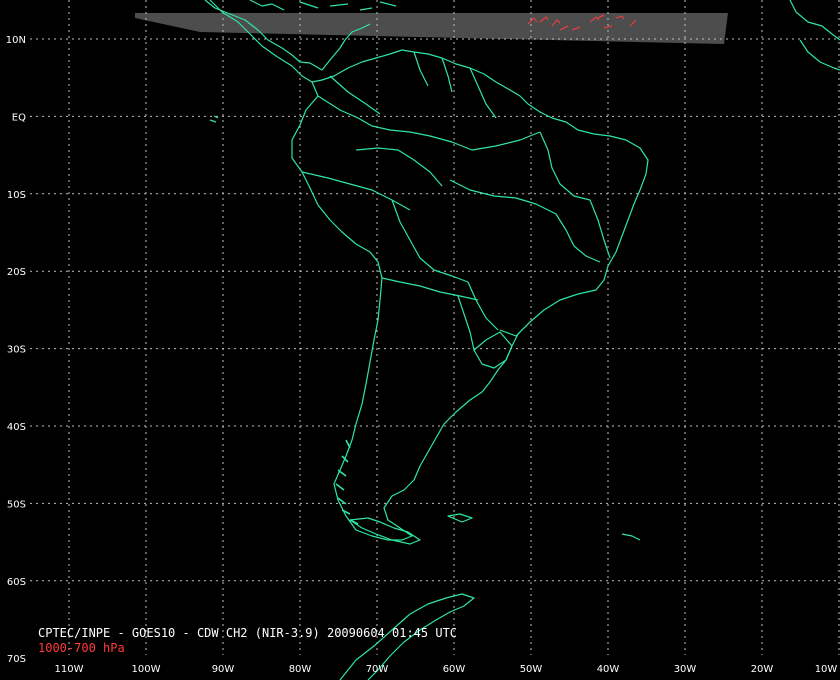 The image size is (840, 680). Describe the element at coordinates (300, 669) in the screenshot. I see `longitude-label: 80W` at that location.